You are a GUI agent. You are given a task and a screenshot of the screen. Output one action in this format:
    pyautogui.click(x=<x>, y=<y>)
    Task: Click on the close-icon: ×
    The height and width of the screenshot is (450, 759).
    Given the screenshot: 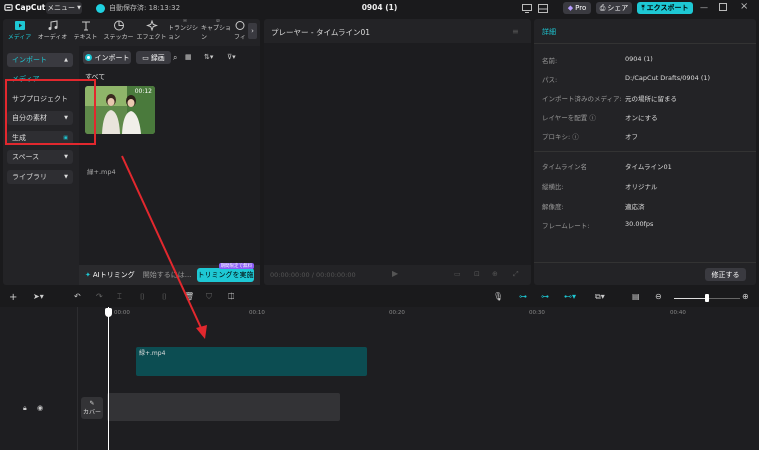 What is the action you would take?
    pyautogui.click(x=744, y=6)
    